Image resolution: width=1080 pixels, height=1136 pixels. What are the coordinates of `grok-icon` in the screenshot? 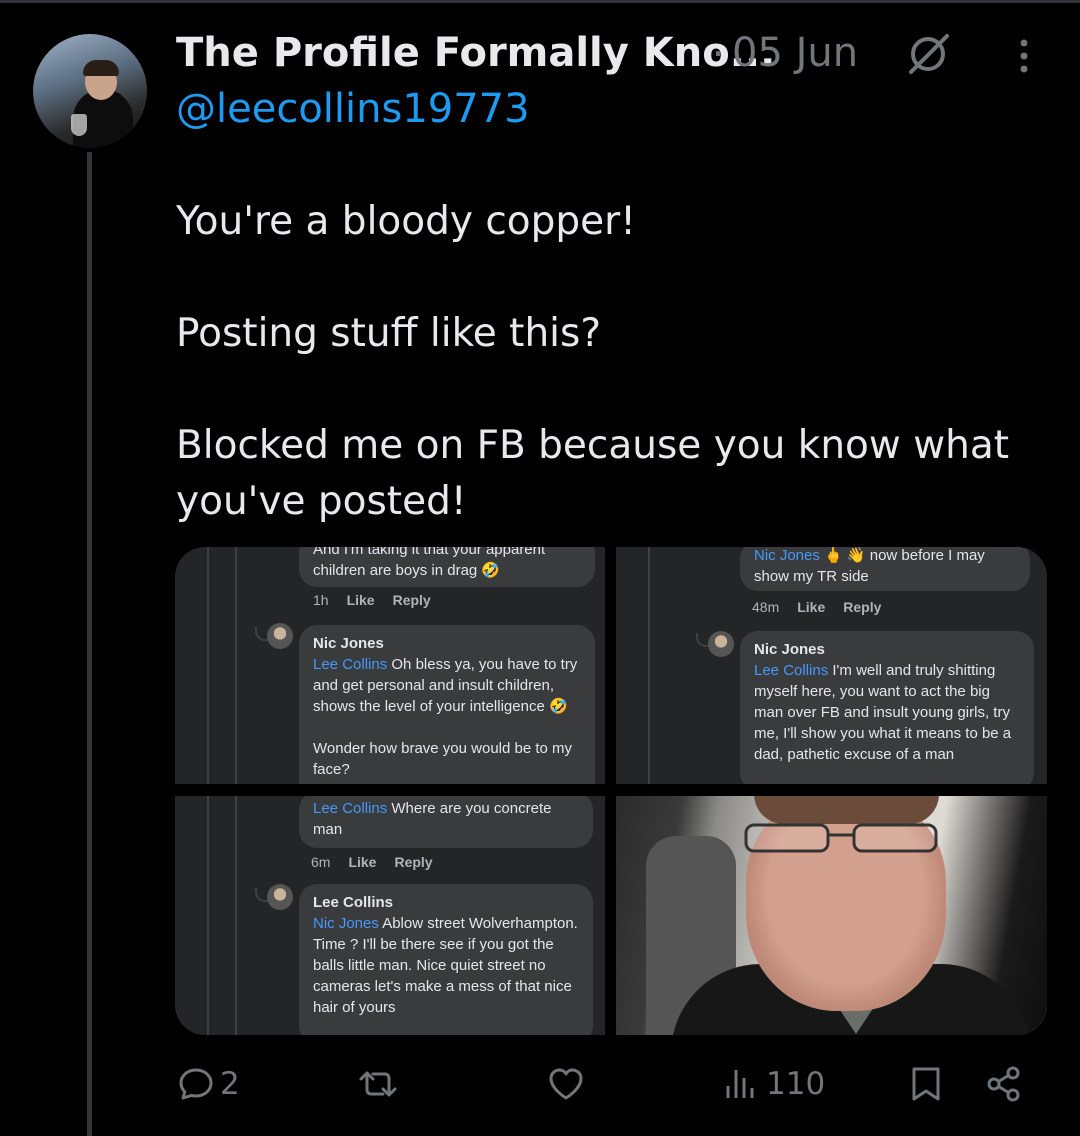 It's located at (928, 54).